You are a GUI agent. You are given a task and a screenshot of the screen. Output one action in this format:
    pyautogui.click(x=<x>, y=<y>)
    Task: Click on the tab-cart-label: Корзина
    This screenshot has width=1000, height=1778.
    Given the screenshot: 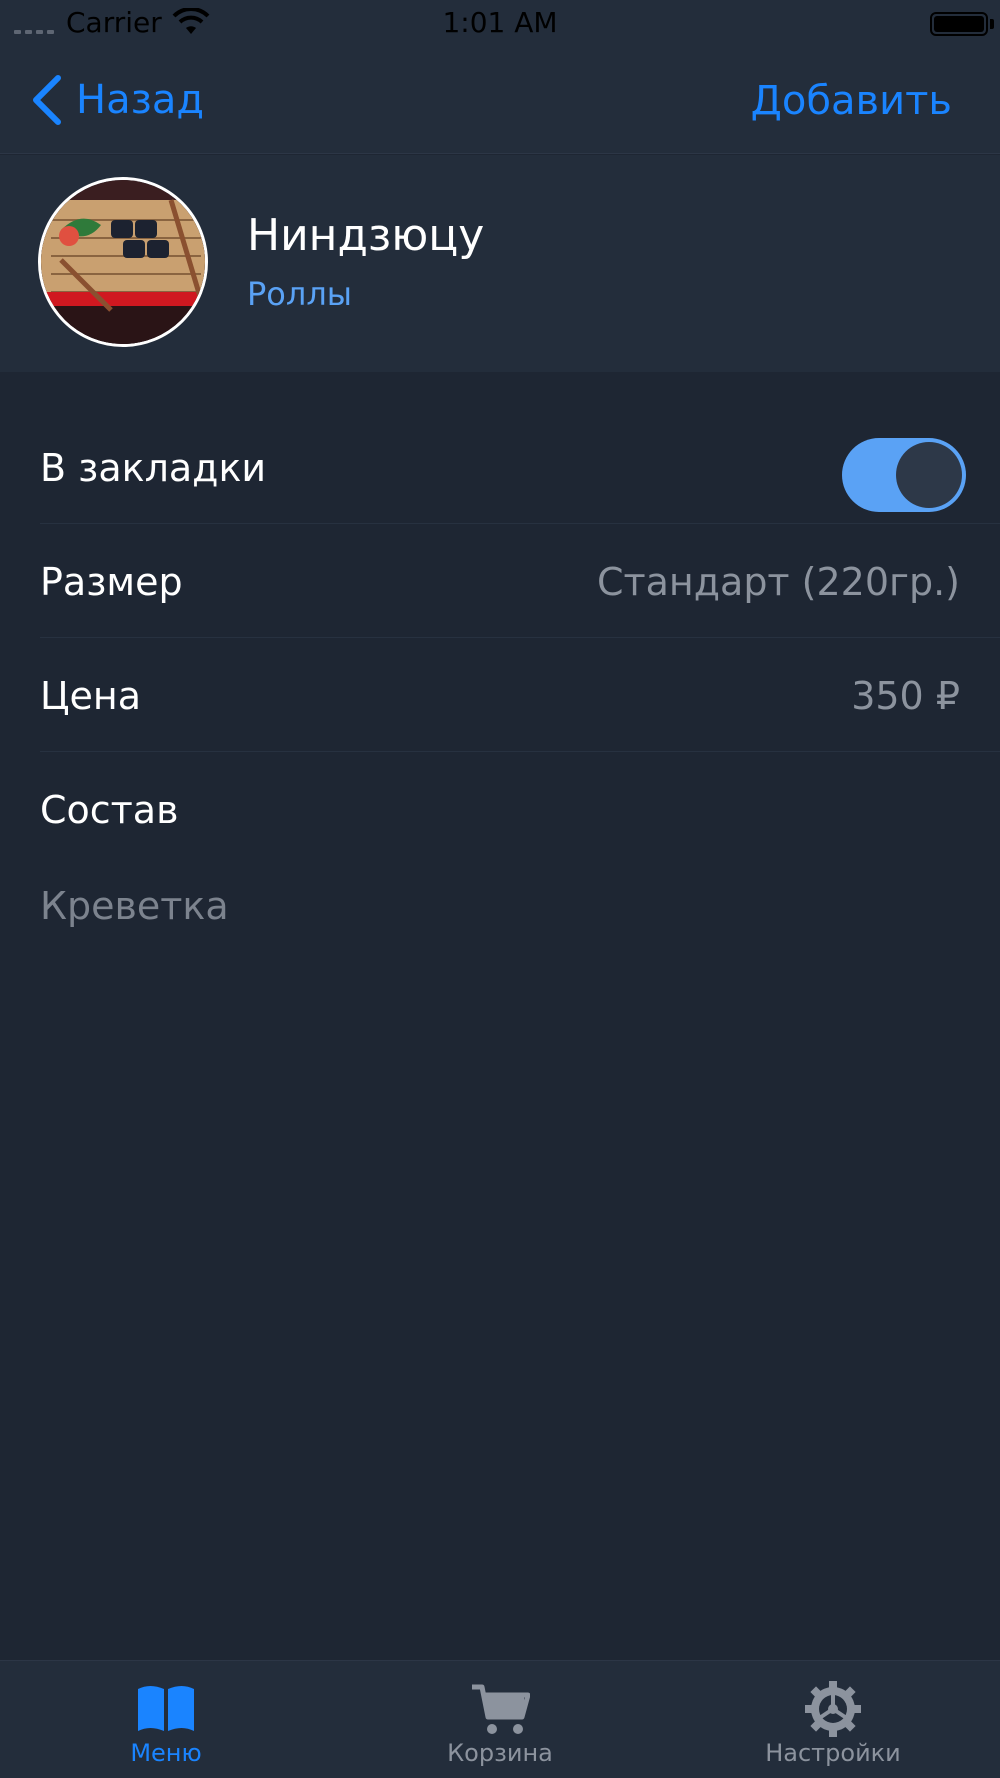 What is the action you would take?
    pyautogui.click(x=500, y=1753)
    